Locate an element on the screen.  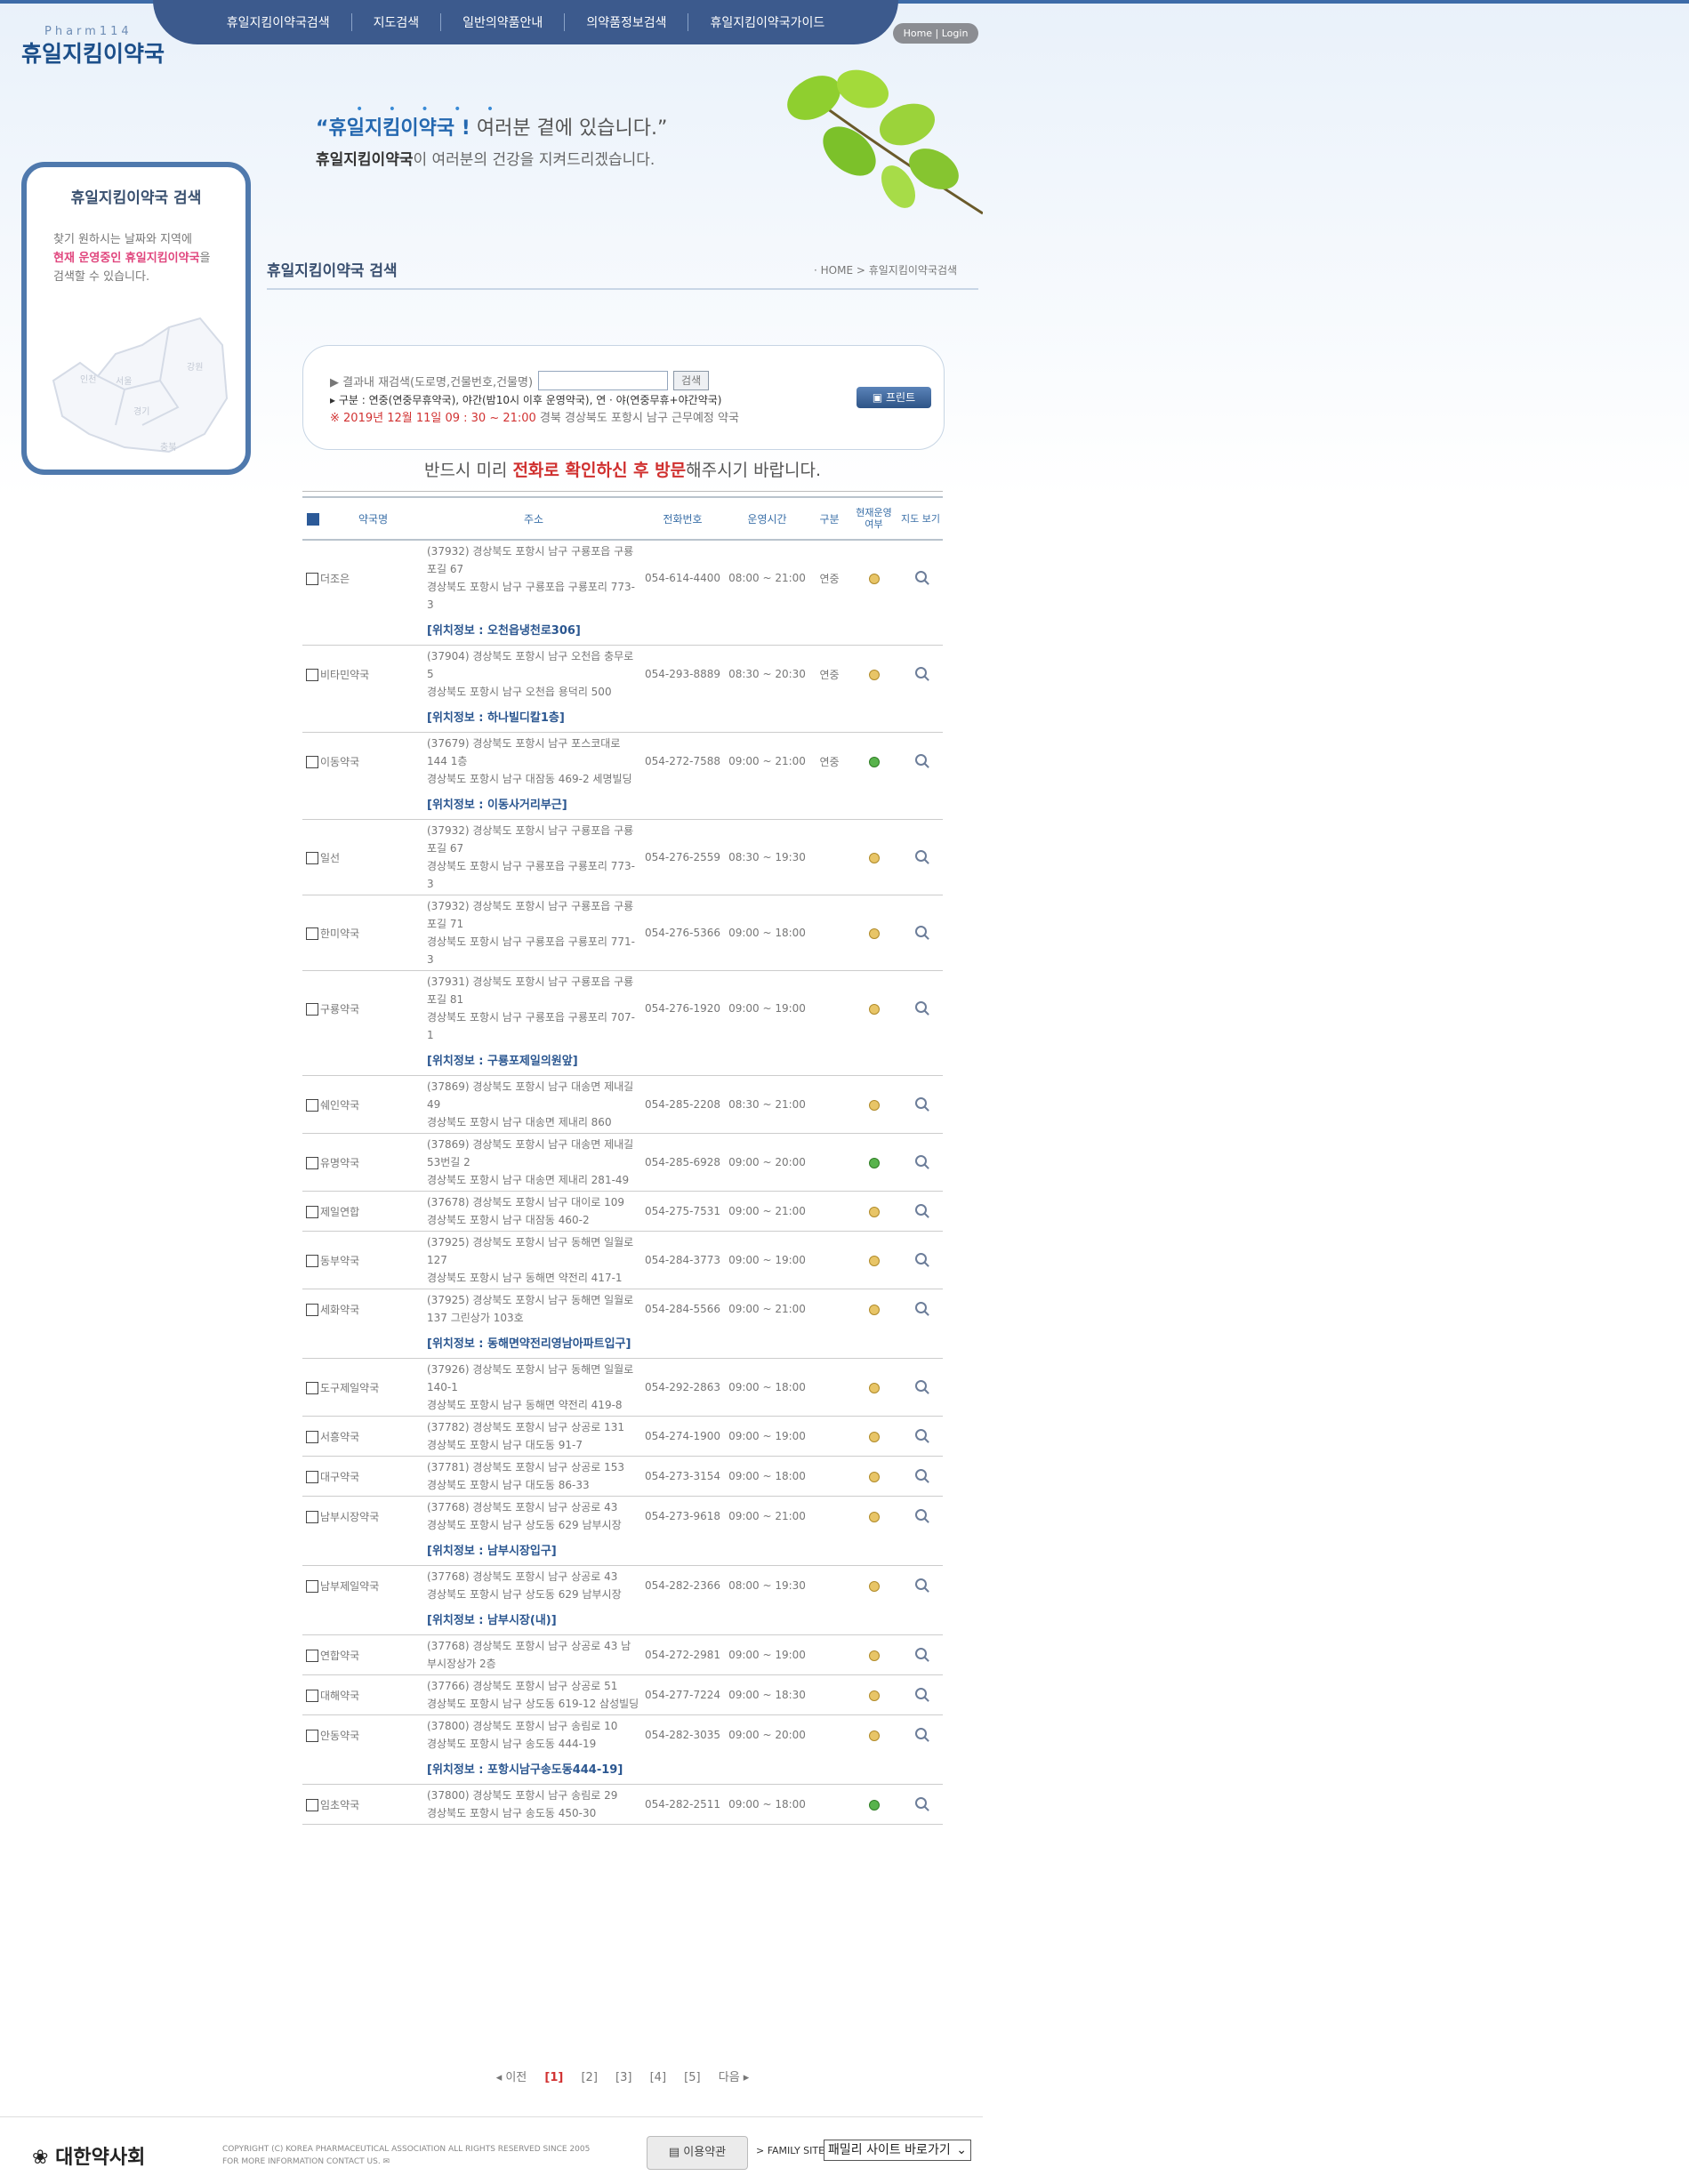
location-info-row: [위치정보 : 구룡포제일의원앞] is located at coordinates (622, 1061).